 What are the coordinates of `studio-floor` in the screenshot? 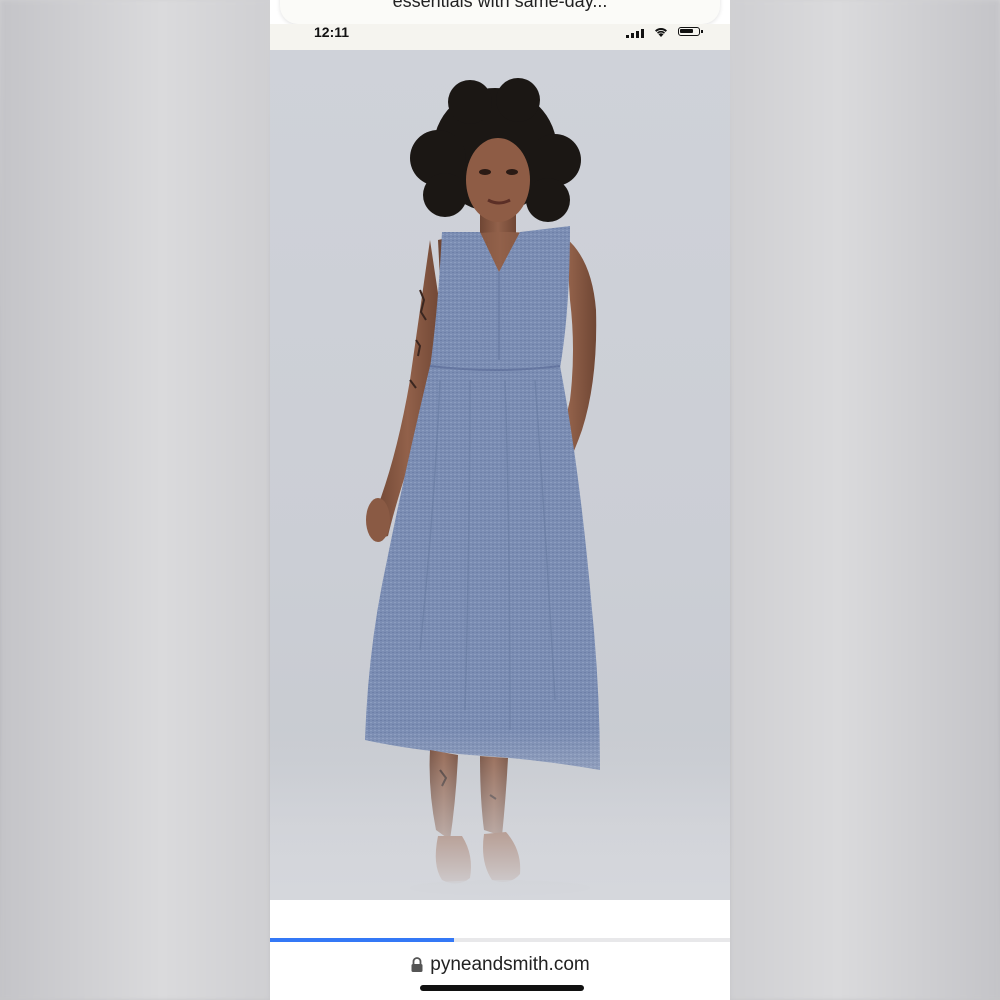 It's located at (500, 815).